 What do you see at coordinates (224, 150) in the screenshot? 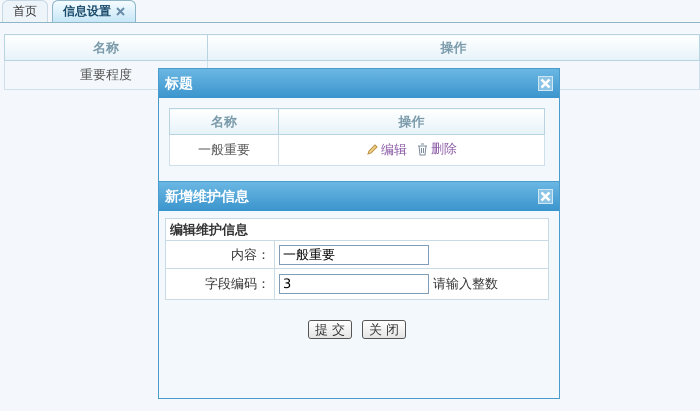
I see `table-cell: 一般重要` at bounding box center [224, 150].